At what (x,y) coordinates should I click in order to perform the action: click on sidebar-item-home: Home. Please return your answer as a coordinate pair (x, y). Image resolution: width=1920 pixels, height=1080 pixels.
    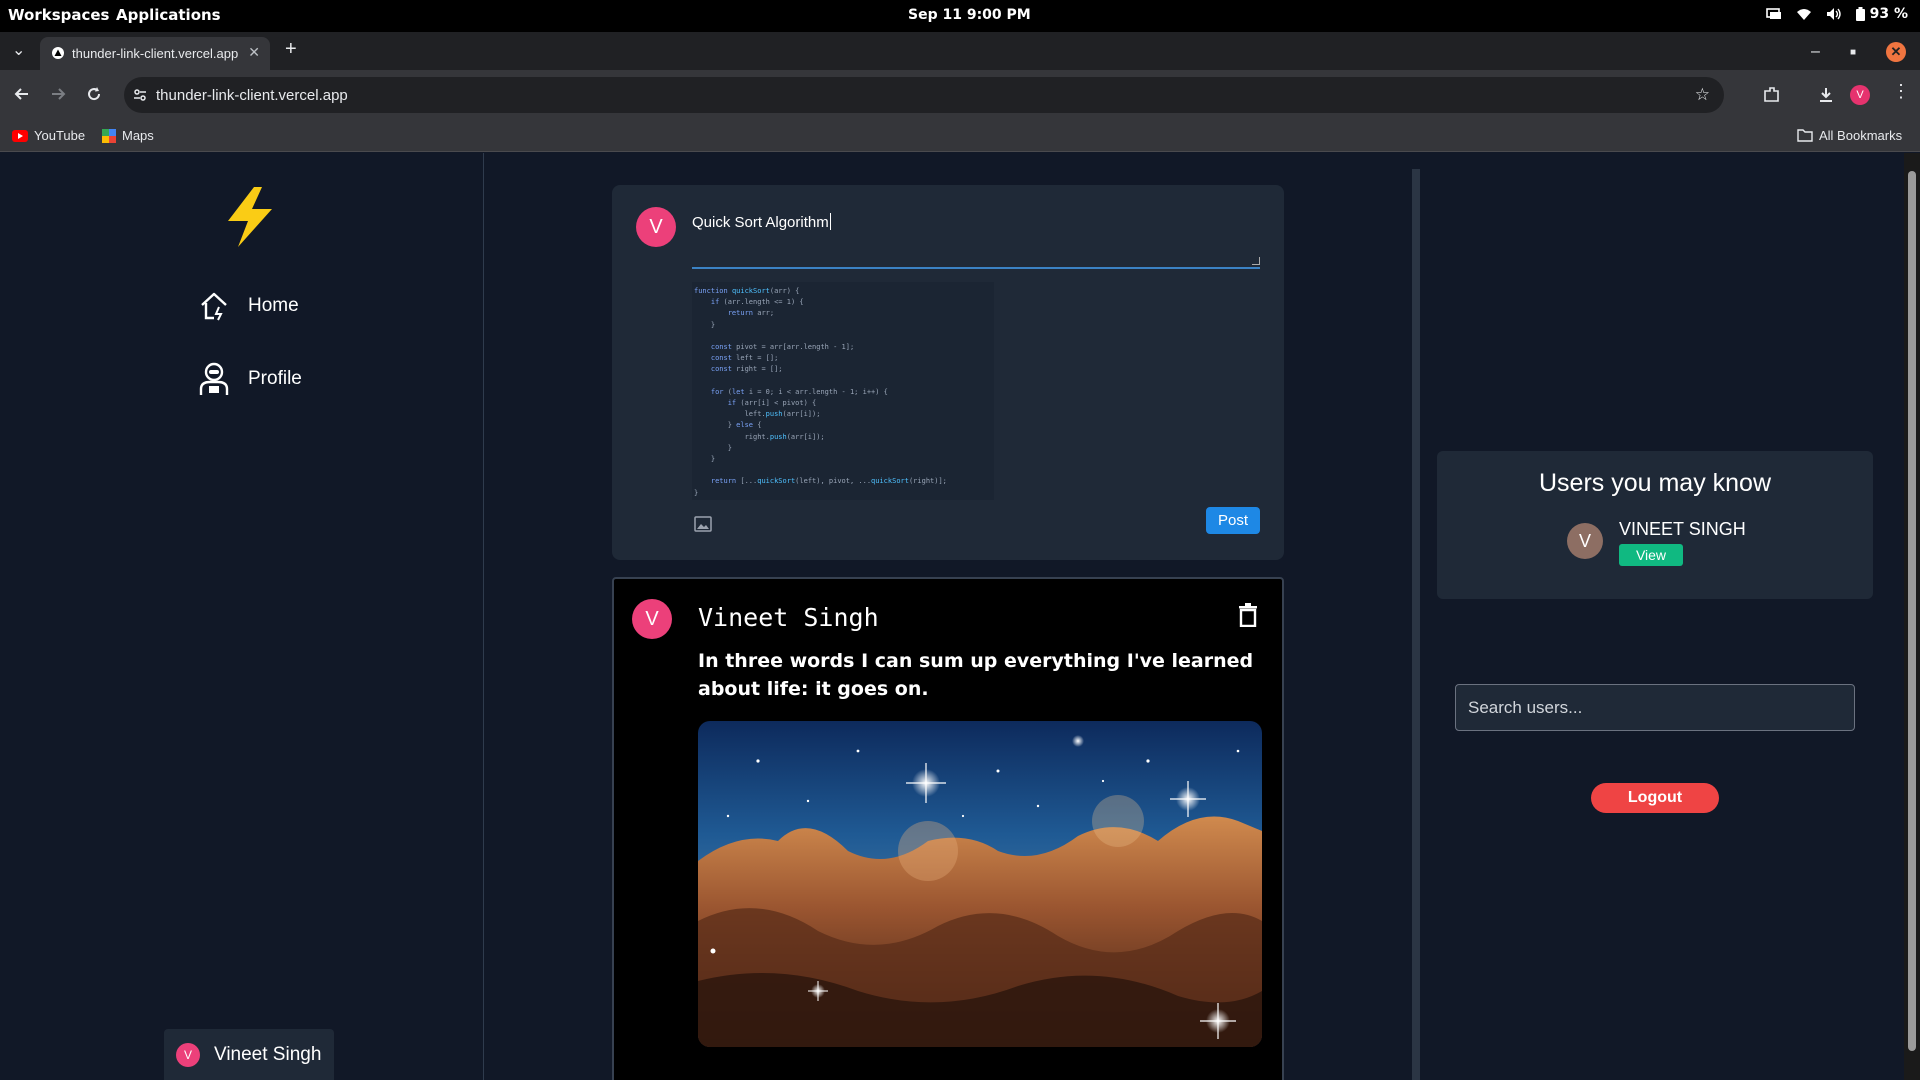
    Looking at the image, I should click on (248, 306).